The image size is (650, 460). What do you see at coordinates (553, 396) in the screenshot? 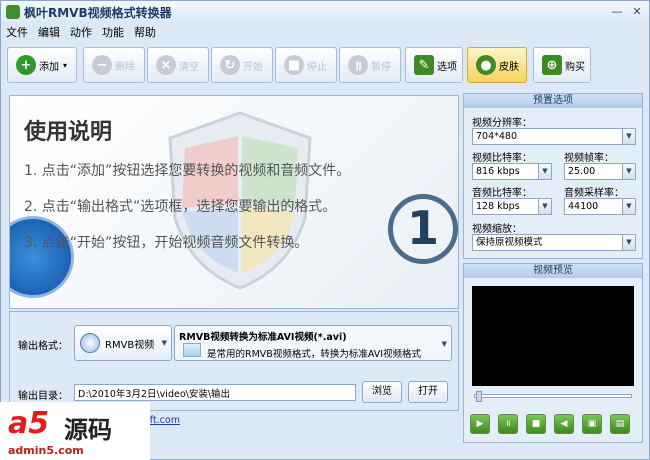
I see `seek-bar` at bounding box center [553, 396].